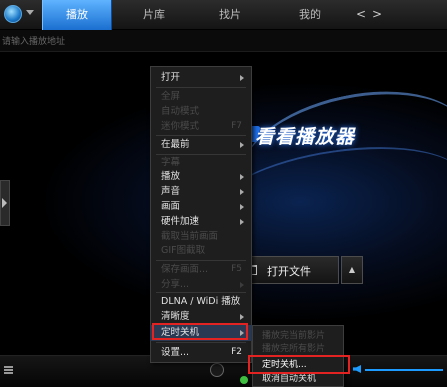  I want to click on menu-item-open: 打开, so click(201, 78).